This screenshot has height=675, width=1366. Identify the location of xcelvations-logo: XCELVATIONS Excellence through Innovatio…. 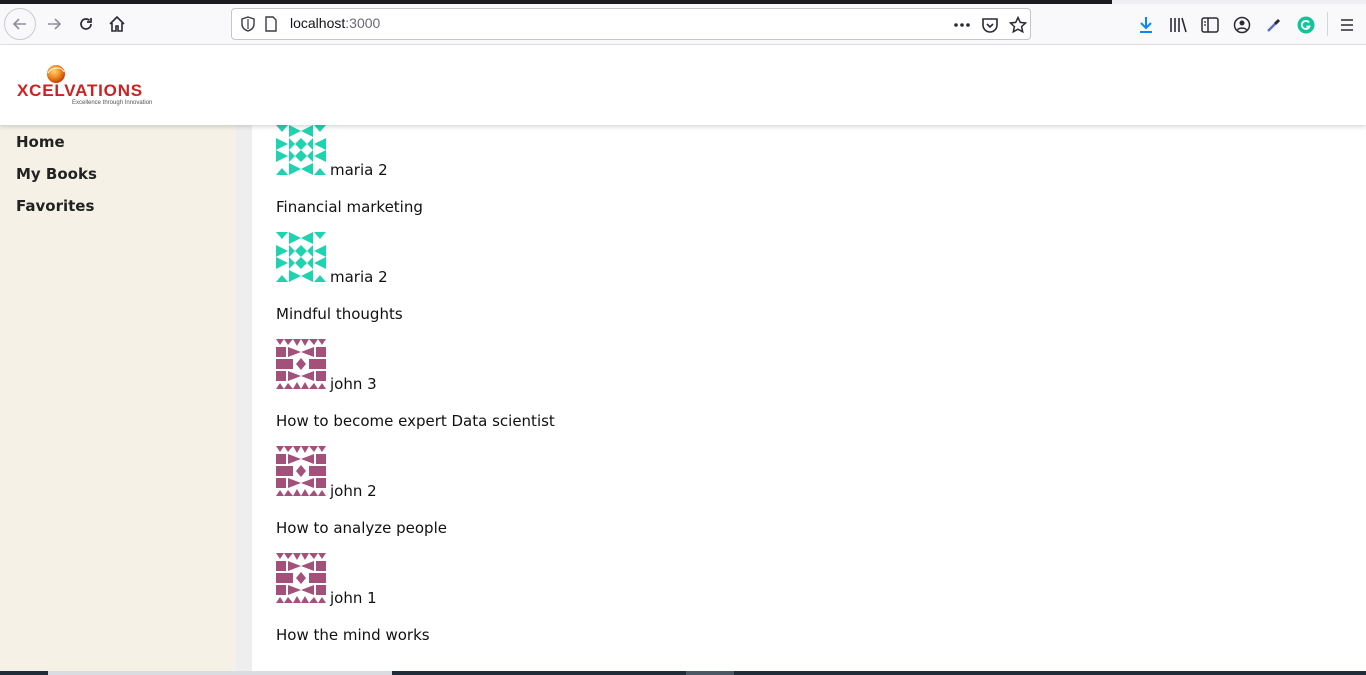
(89, 85).